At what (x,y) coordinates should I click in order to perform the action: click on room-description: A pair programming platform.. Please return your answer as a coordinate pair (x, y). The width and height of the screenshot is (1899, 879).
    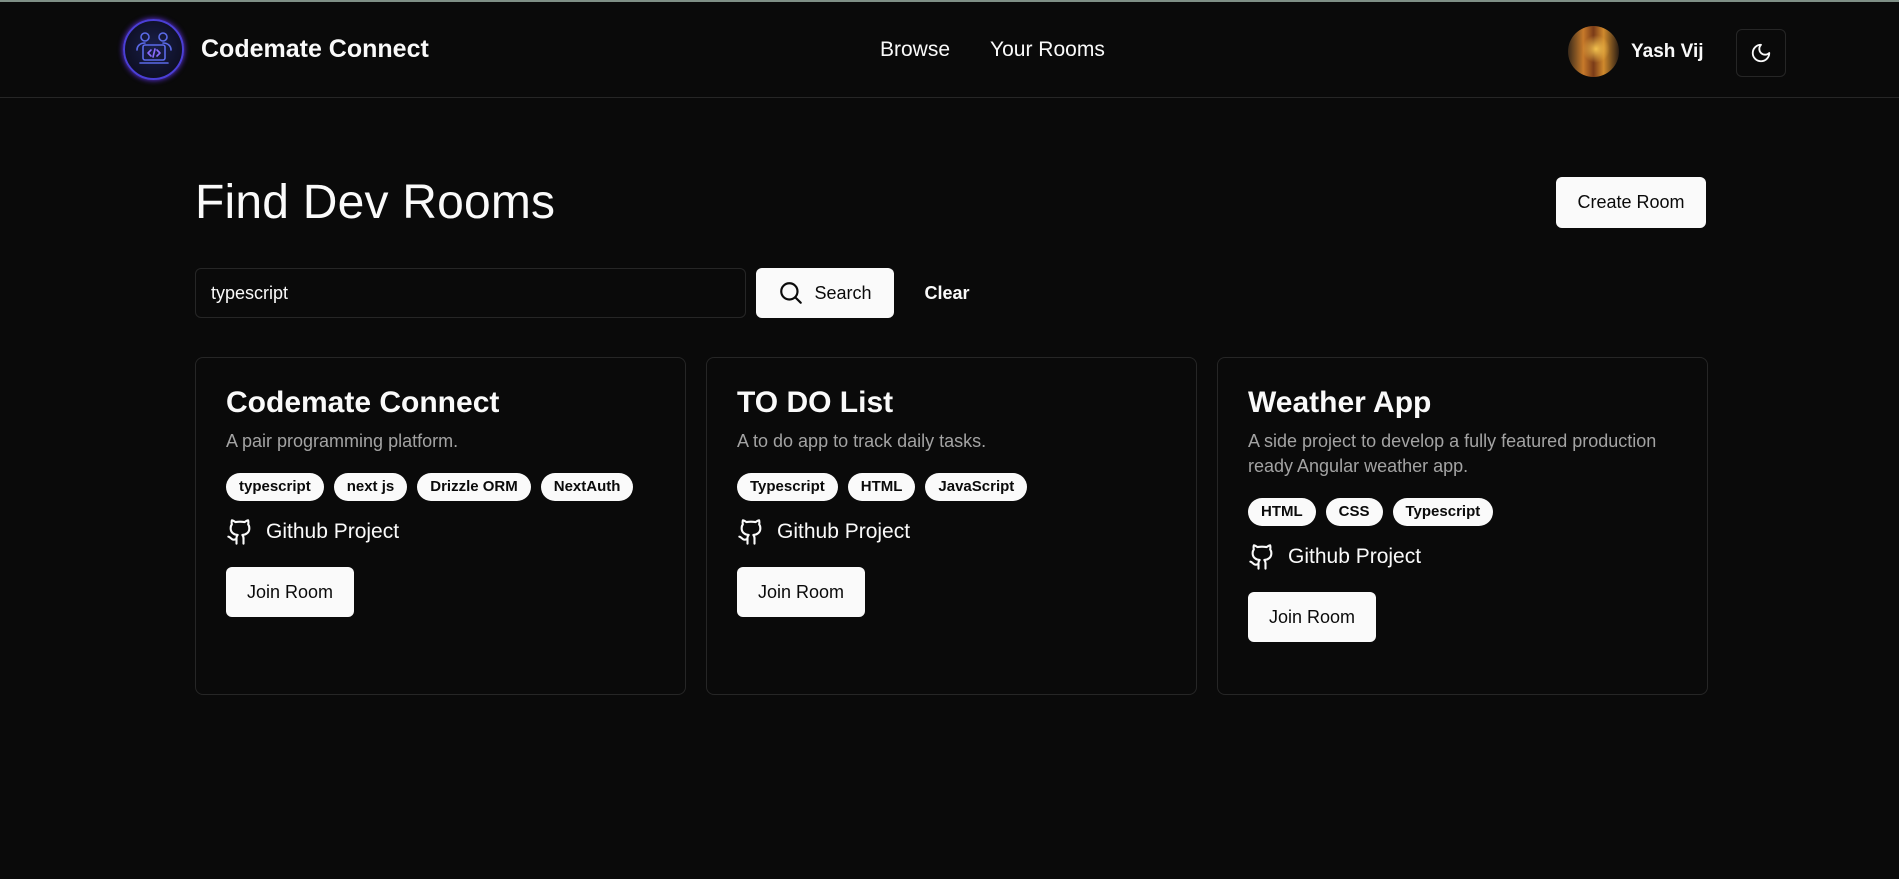
    Looking at the image, I should click on (342, 441).